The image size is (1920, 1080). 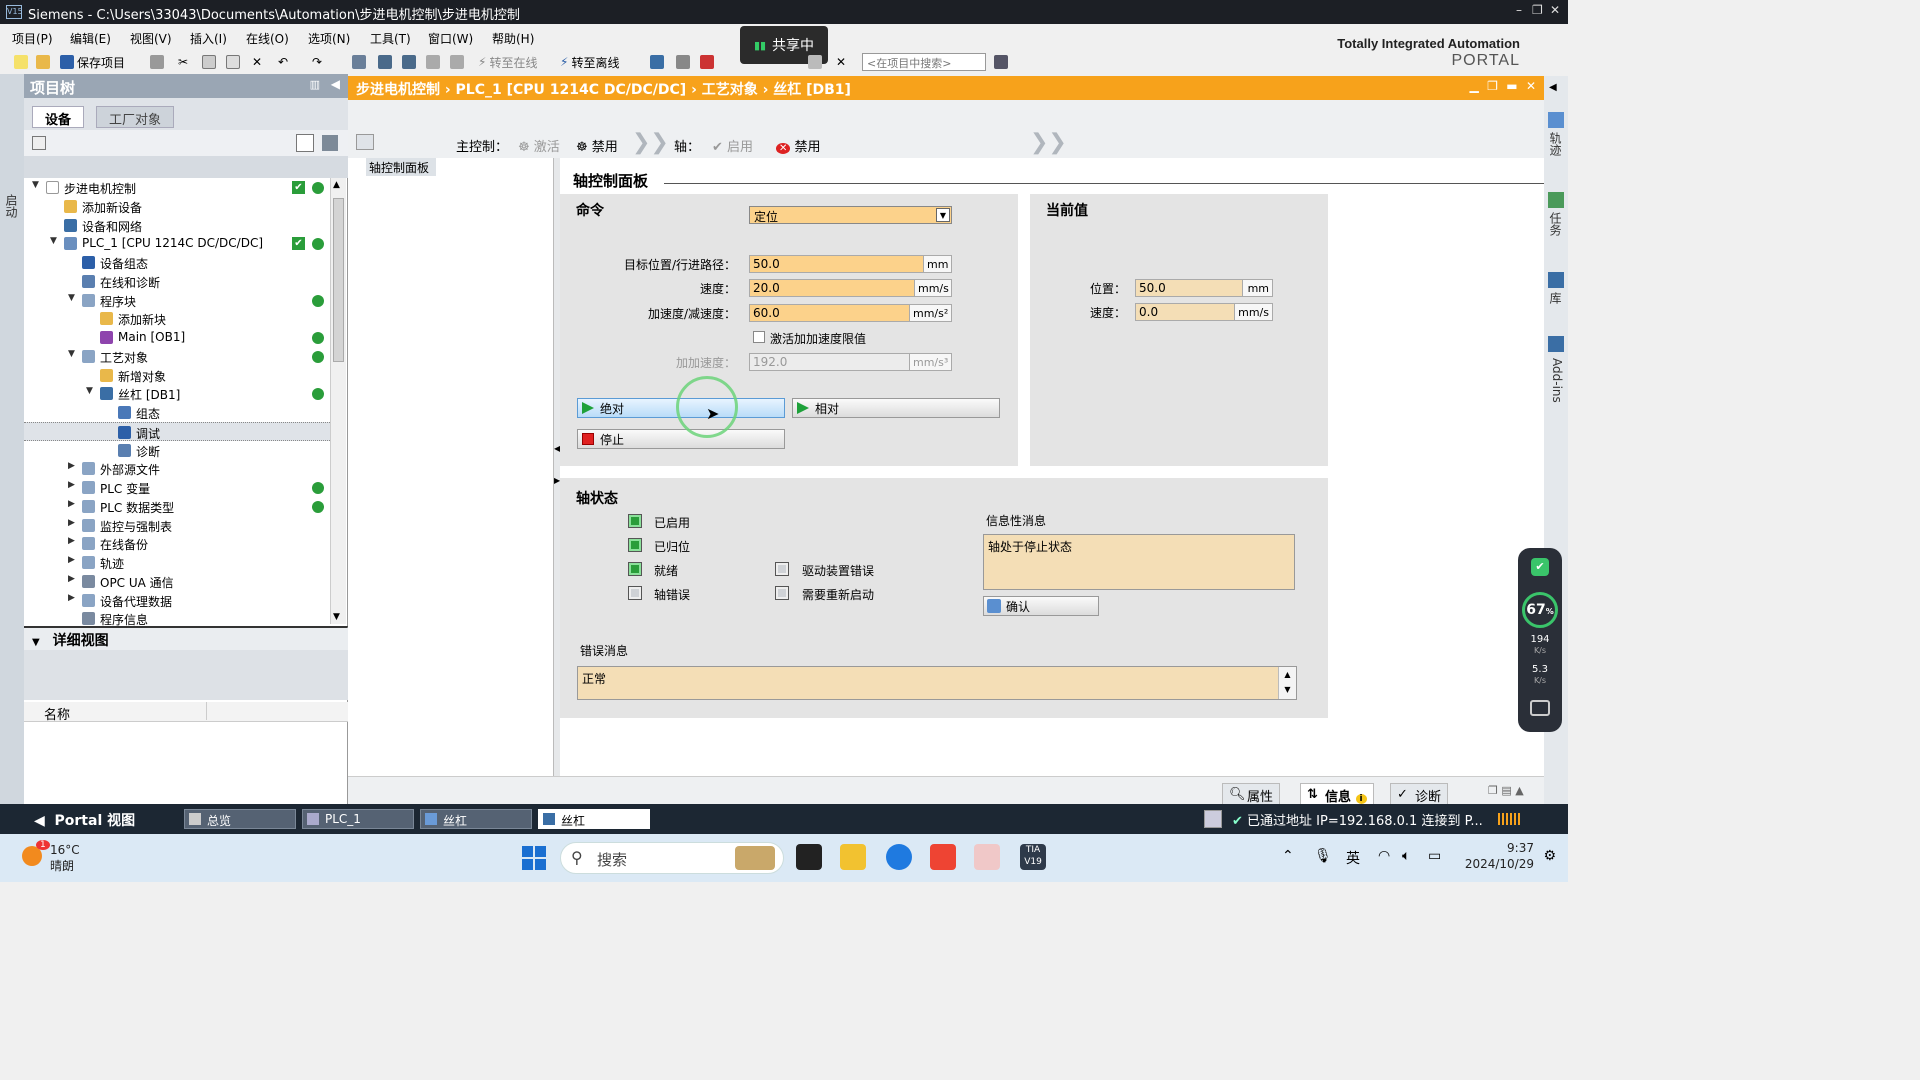 What do you see at coordinates (1537, 10) in the screenshot?
I see `restore-icon: ❐` at bounding box center [1537, 10].